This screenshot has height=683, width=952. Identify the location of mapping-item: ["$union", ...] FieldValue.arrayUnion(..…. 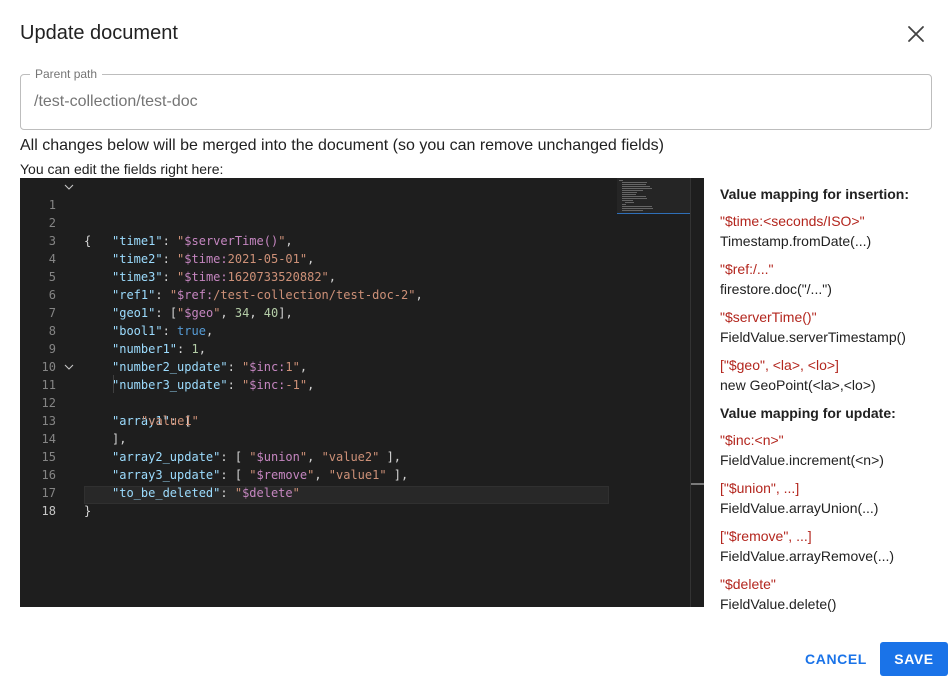
(799, 498).